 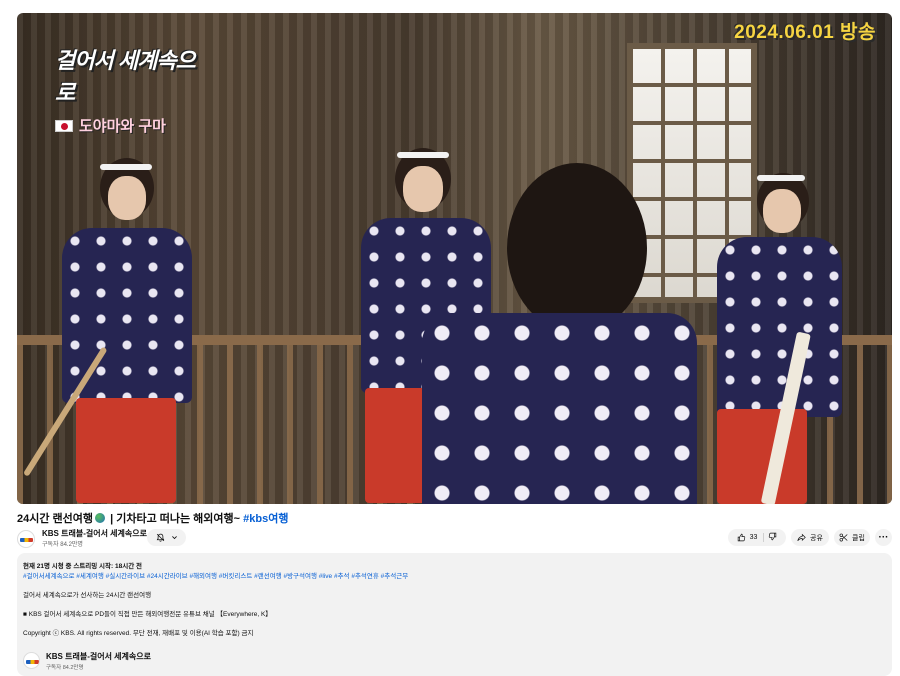 I want to click on more-actions-button: ···, so click(x=883, y=537).